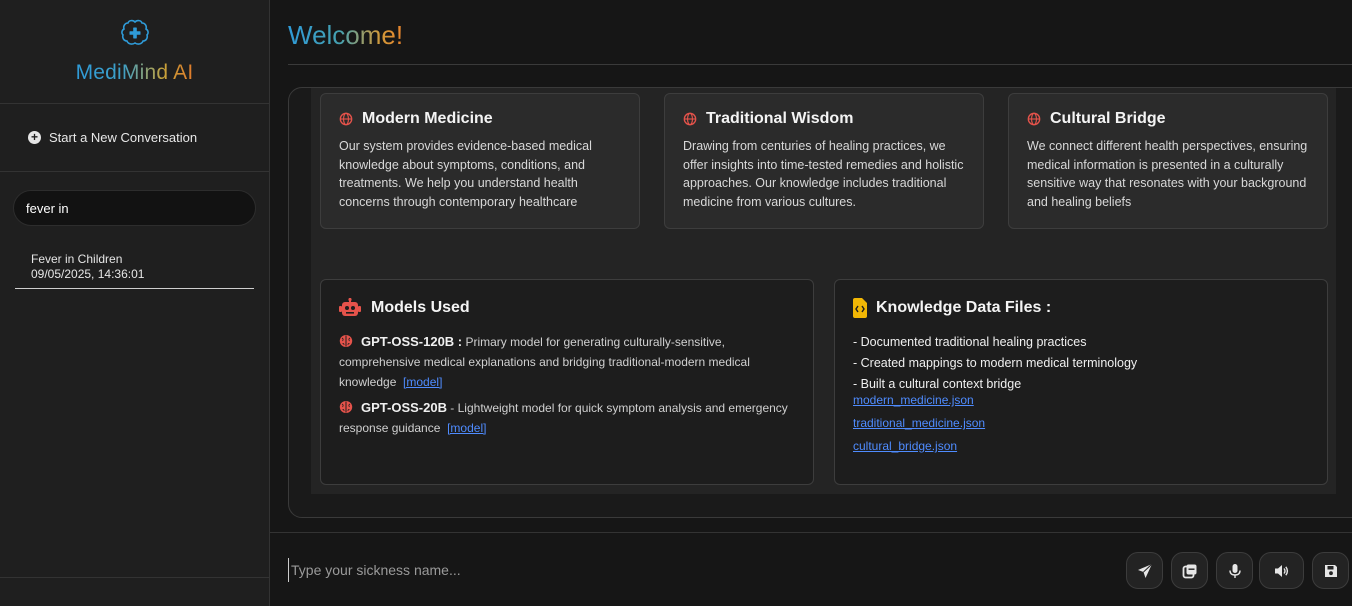  I want to click on file-link-cultural-bridge: cultural_bridge.json, so click(1081, 446).